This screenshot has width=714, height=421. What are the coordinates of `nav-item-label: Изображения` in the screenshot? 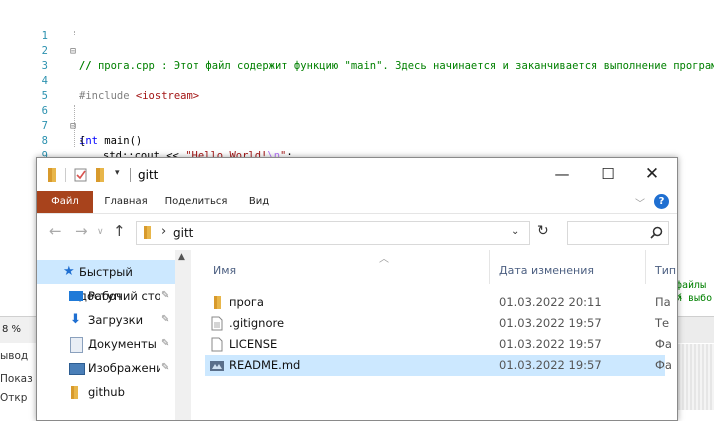 It's located at (124, 368).